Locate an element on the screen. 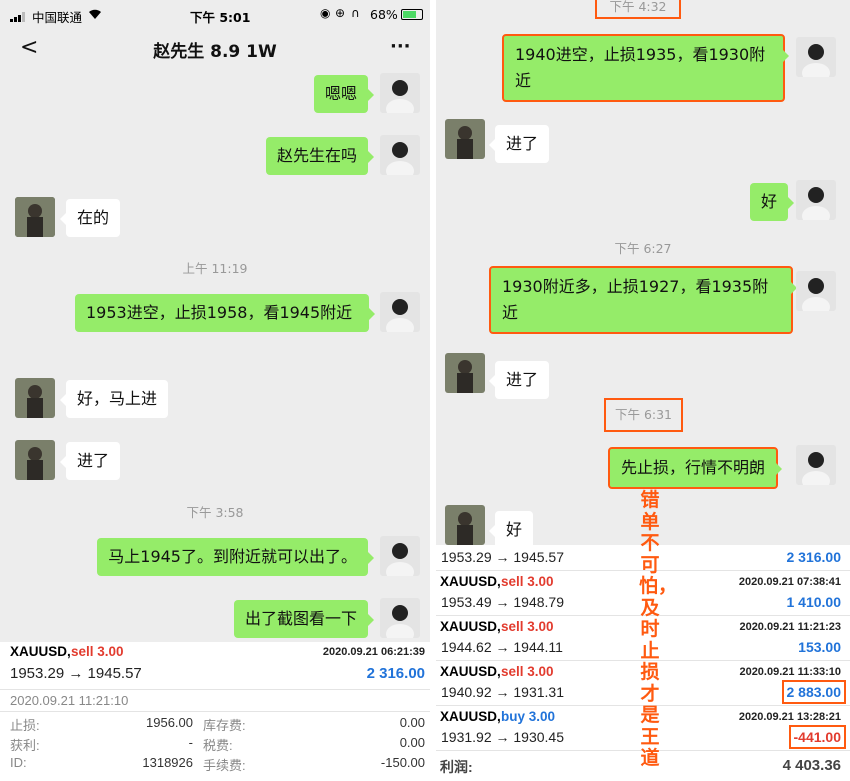 The width and height of the screenshot is (850, 781). total-profit-label: 利润: is located at coordinates (456, 767).